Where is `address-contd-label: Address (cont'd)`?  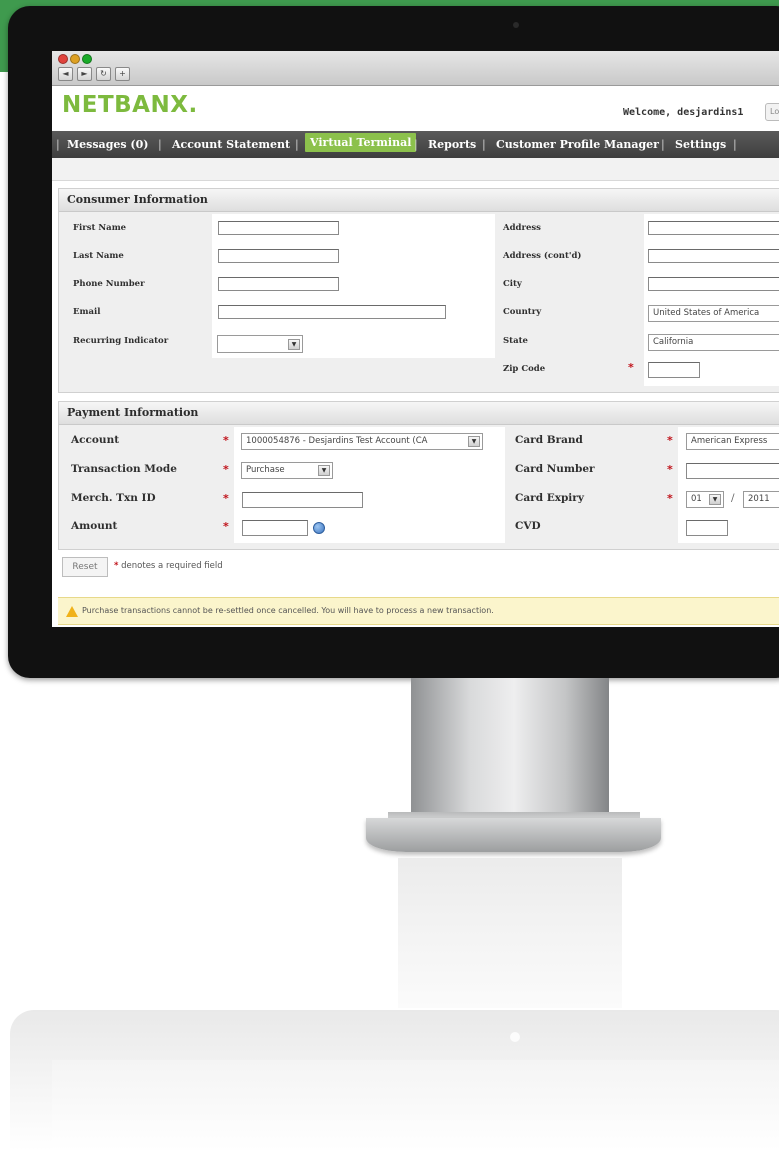
address-contd-label: Address (cont'd) is located at coordinates (542, 256).